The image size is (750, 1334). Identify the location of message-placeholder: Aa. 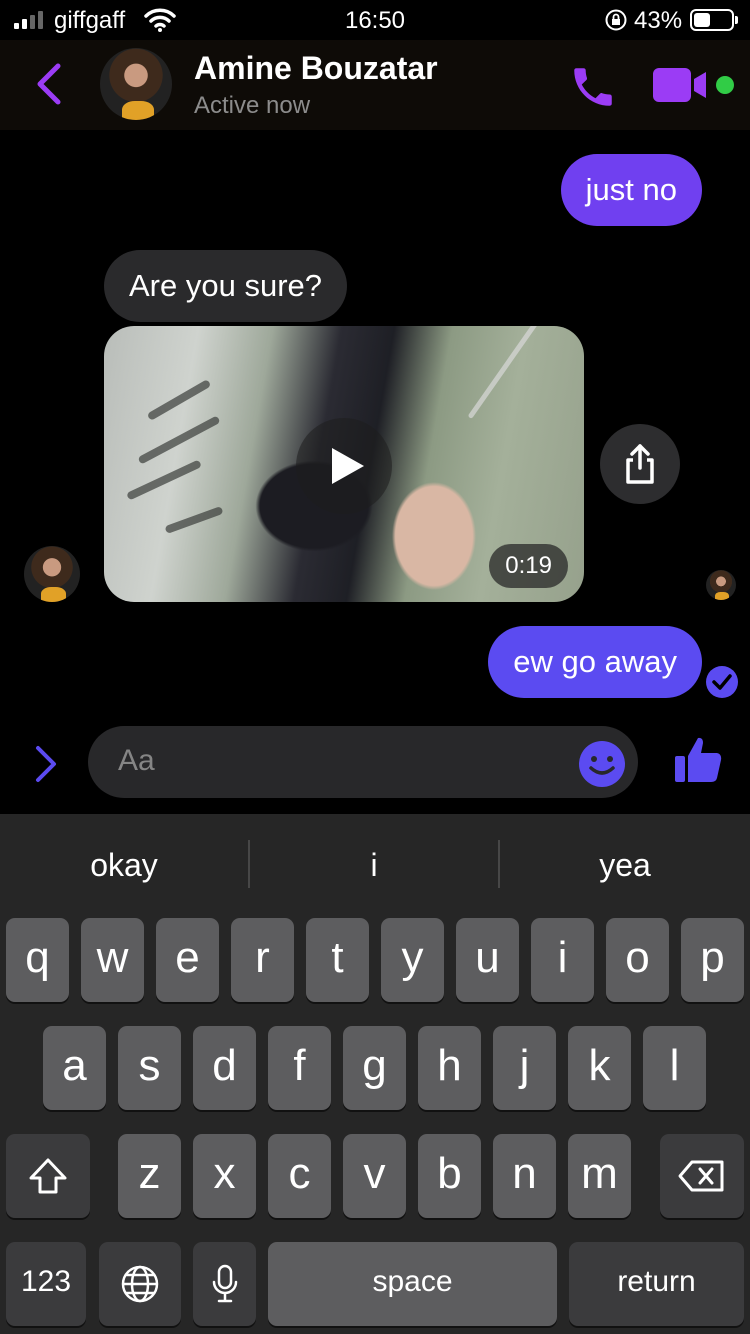
(136, 760).